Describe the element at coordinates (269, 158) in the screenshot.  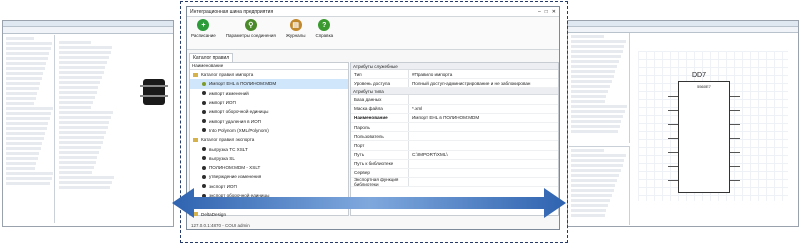
I see `tree-rule-item: выгрузка SL` at that location.